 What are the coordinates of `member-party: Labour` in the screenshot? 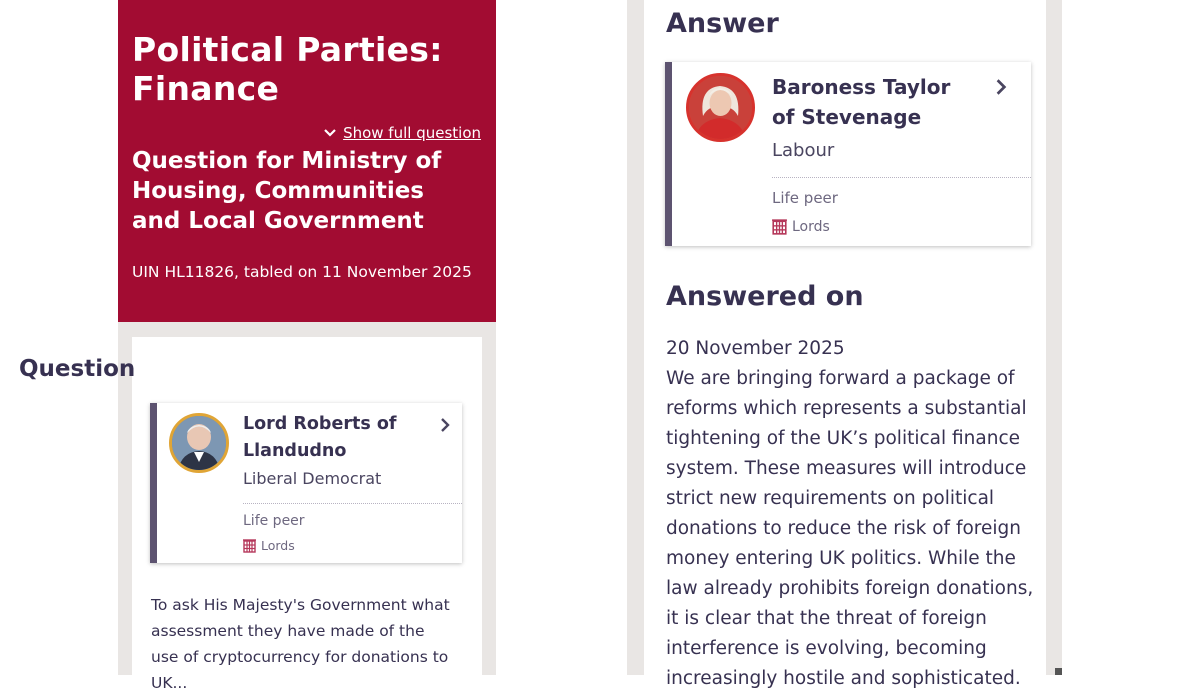 It's located at (803, 150).